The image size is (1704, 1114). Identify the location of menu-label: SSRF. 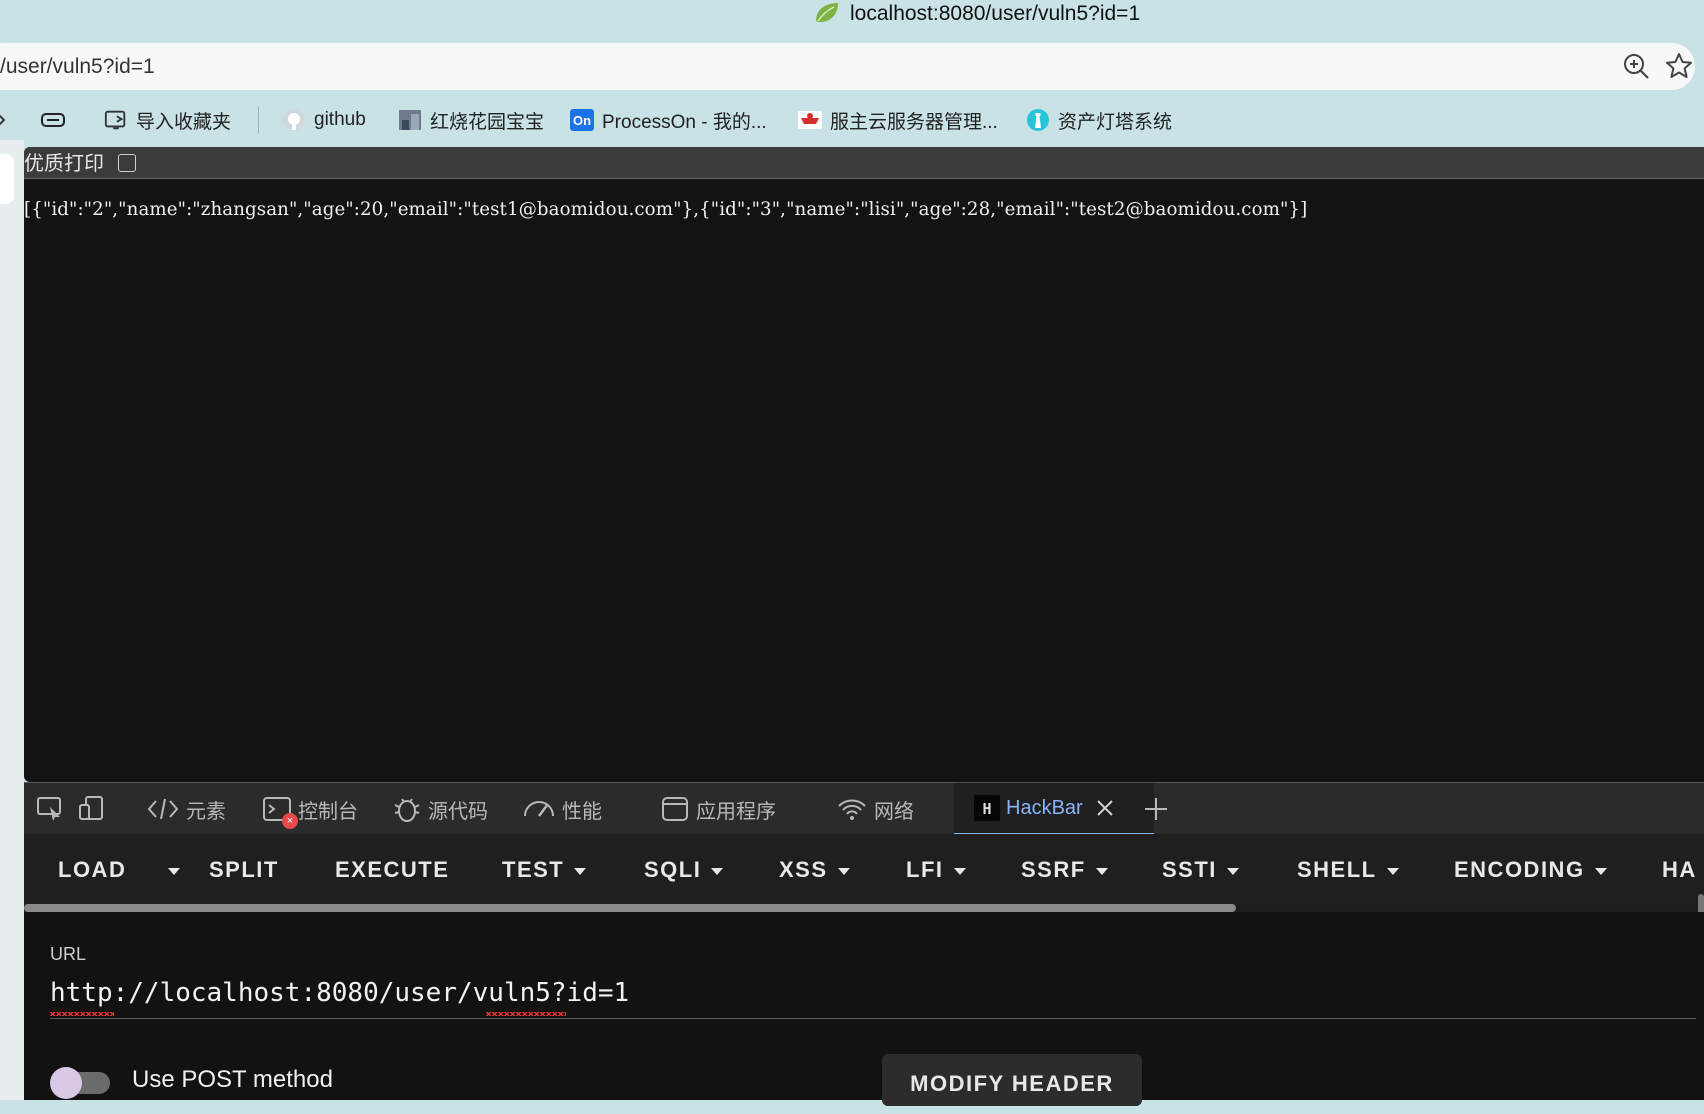
(1053, 869).